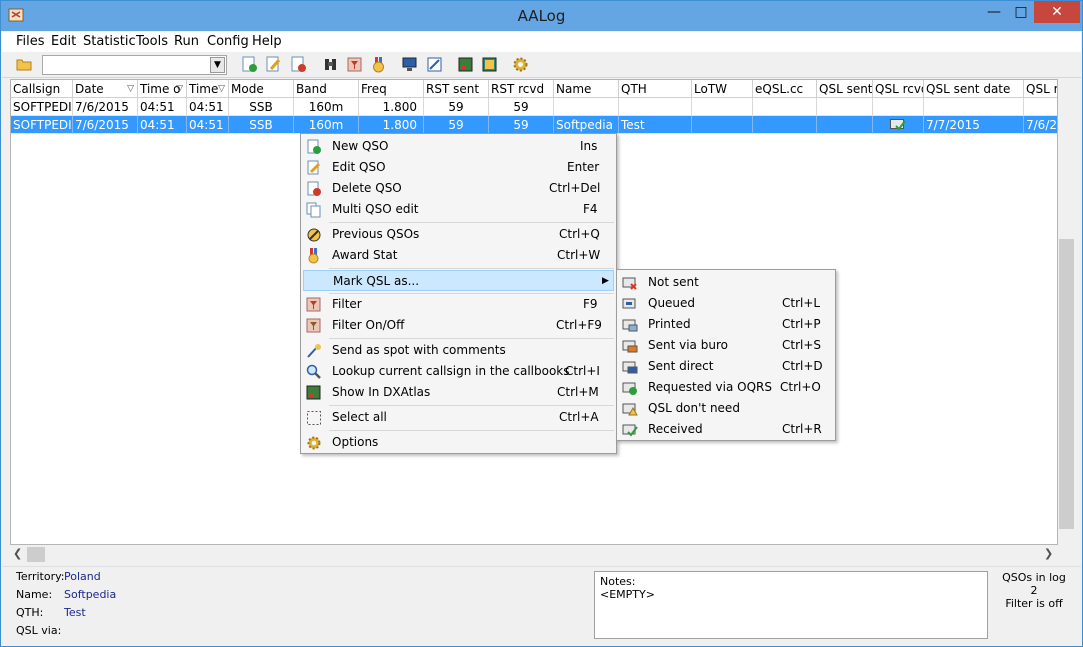 The height and width of the screenshot is (647, 1083). What do you see at coordinates (583, 167) in the screenshot?
I see `menu-item-shortcut: Enter` at bounding box center [583, 167].